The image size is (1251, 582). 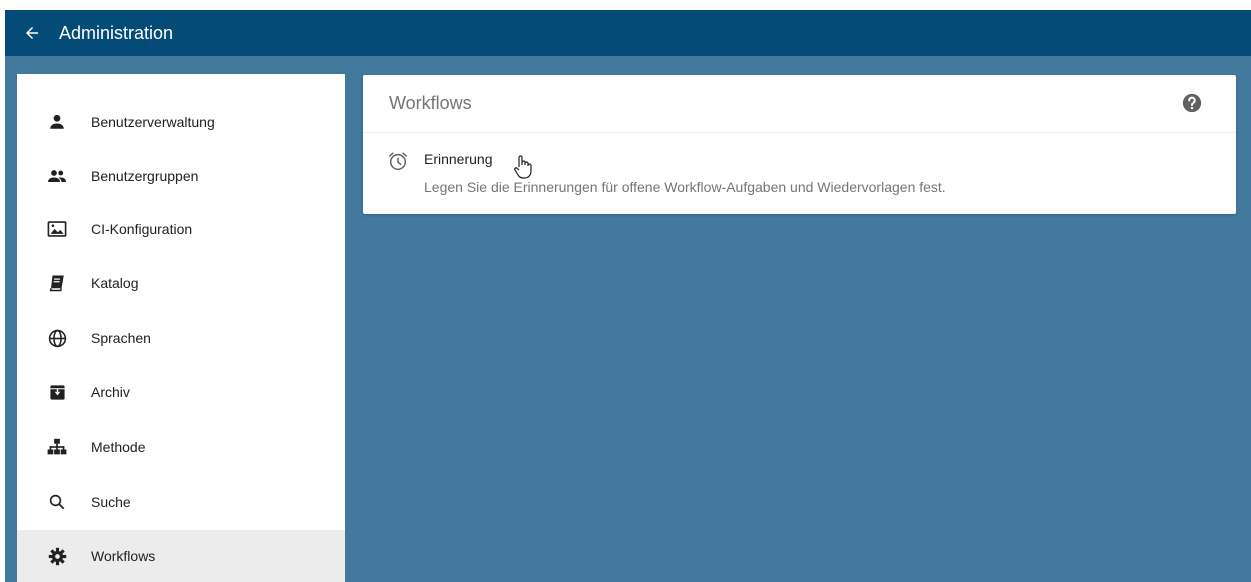 What do you see at coordinates (181, 556) in the screenshot?
I see `sidebar-item-workflows: Workflows` at bounding box center [181, 556].